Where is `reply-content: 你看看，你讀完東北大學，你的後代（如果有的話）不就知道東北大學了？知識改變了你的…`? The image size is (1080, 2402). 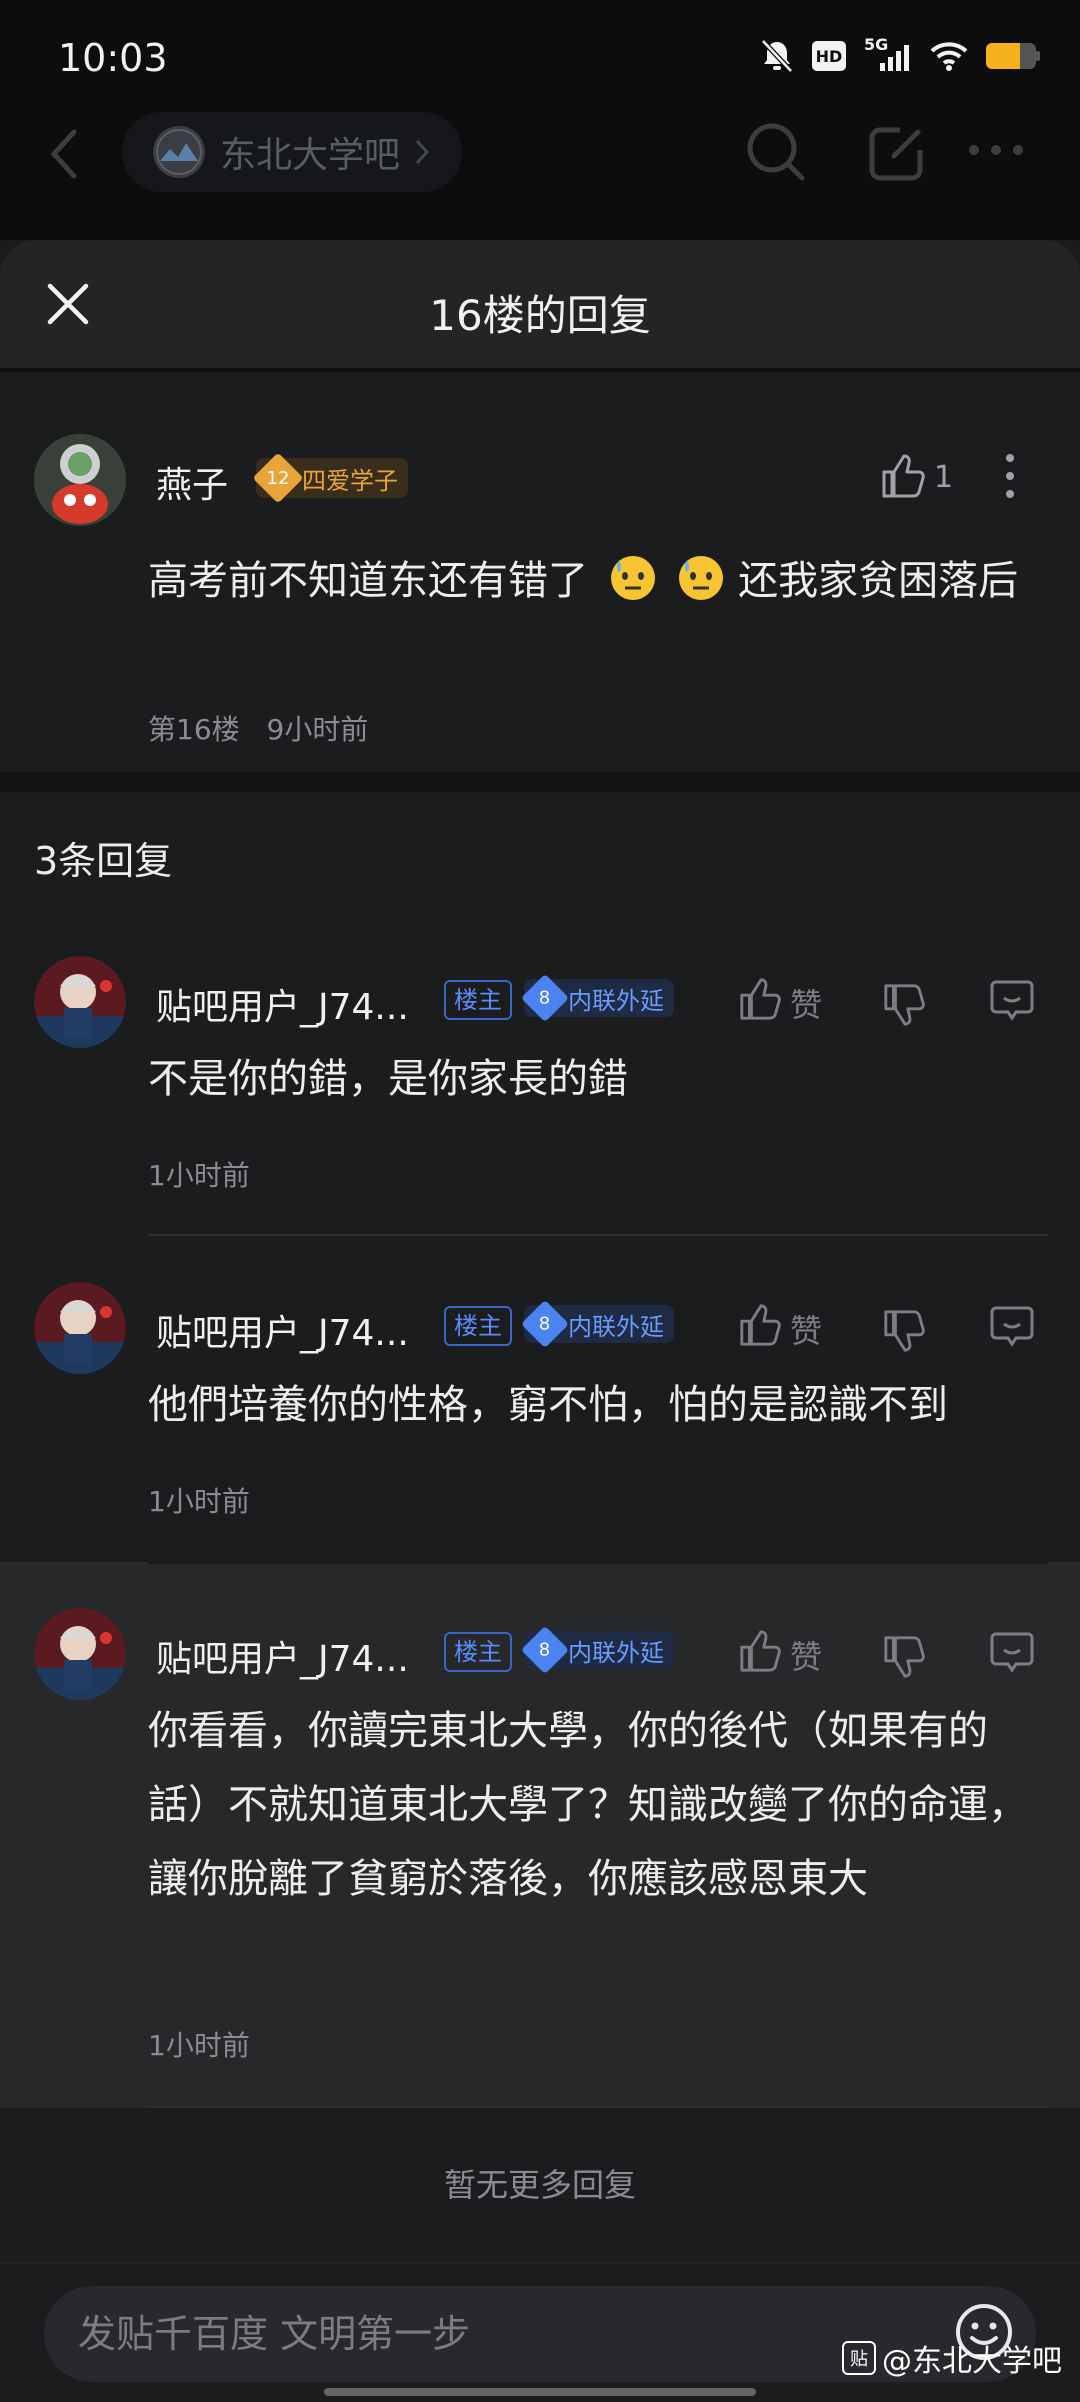 reply-content: 你看看，你讀完東北大學，你的後代（如果有的話）不就知道東北大學了？知識改變了你的… is located at coordinates (588, 1805).